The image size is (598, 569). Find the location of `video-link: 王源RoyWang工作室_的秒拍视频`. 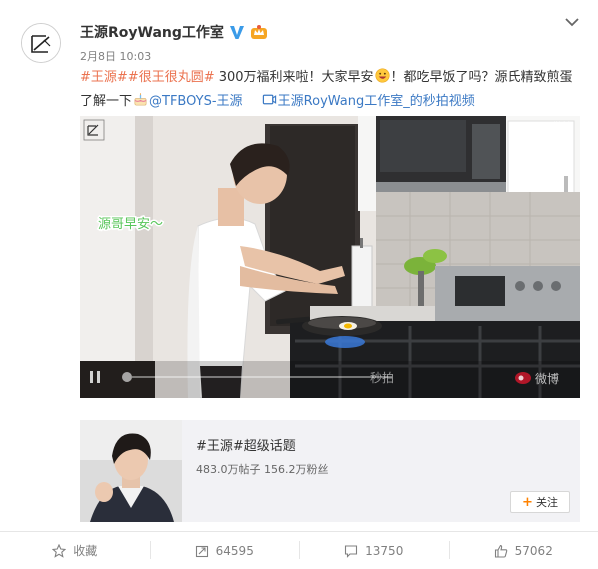

video-link: 王源RoyWang工作室_的秒拍视频 is located at coordinates (376, 101).